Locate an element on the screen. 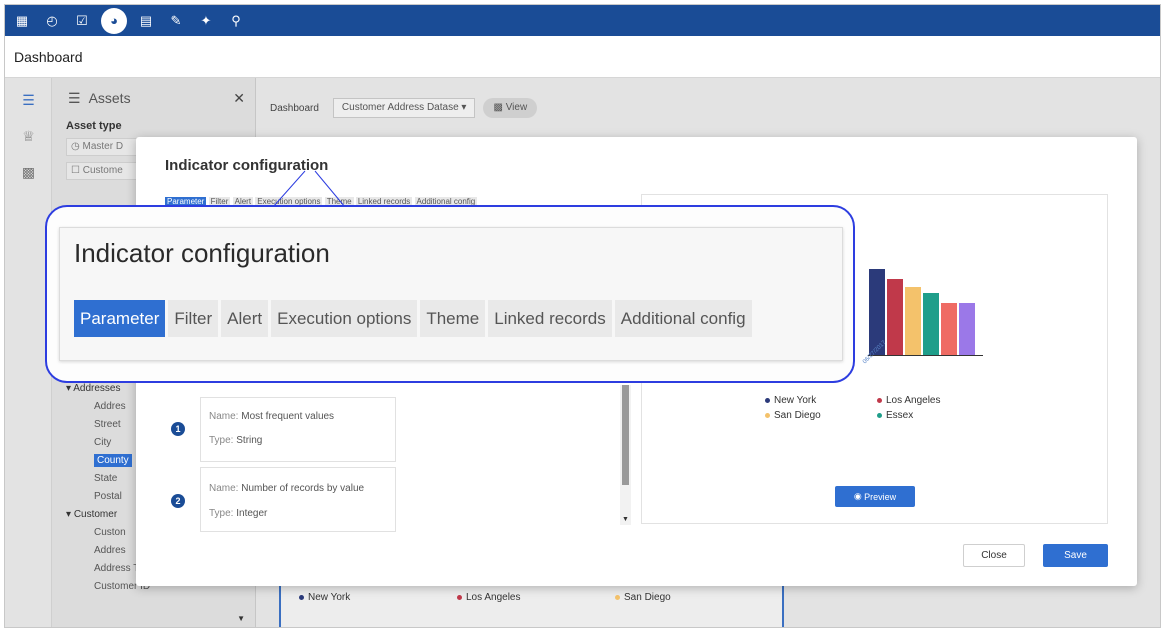 The width and height of the screenshot is (1166, 632). tab-execution-options: Execution options is located at coordinates (344, 318).